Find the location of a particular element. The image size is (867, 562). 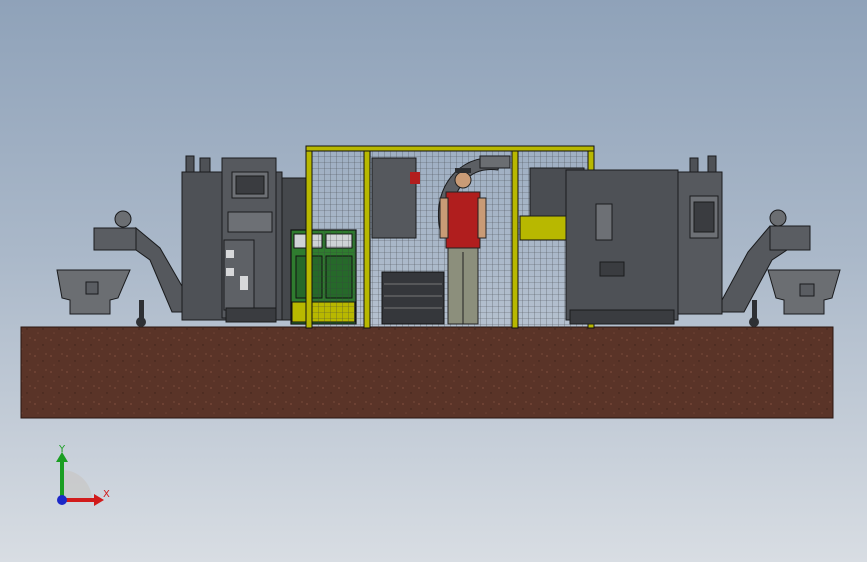

left-chip-conveyor is located at coordinates (123, 268).